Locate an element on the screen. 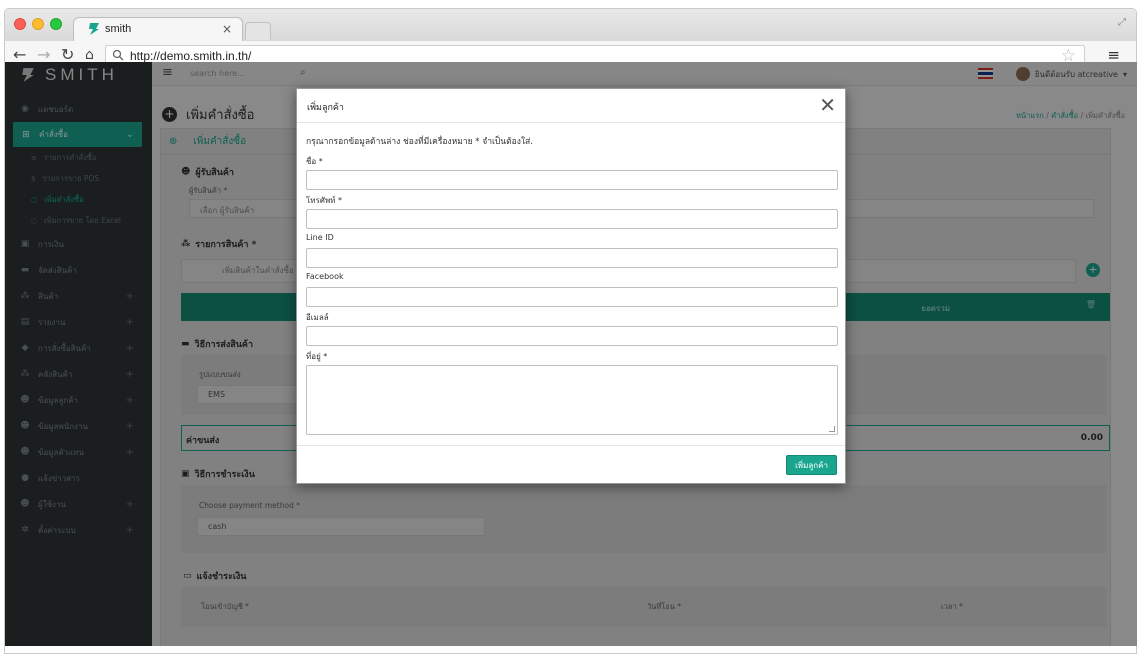 The image size is (1140, 658). line-id-field is located at coordinates (572, 258).